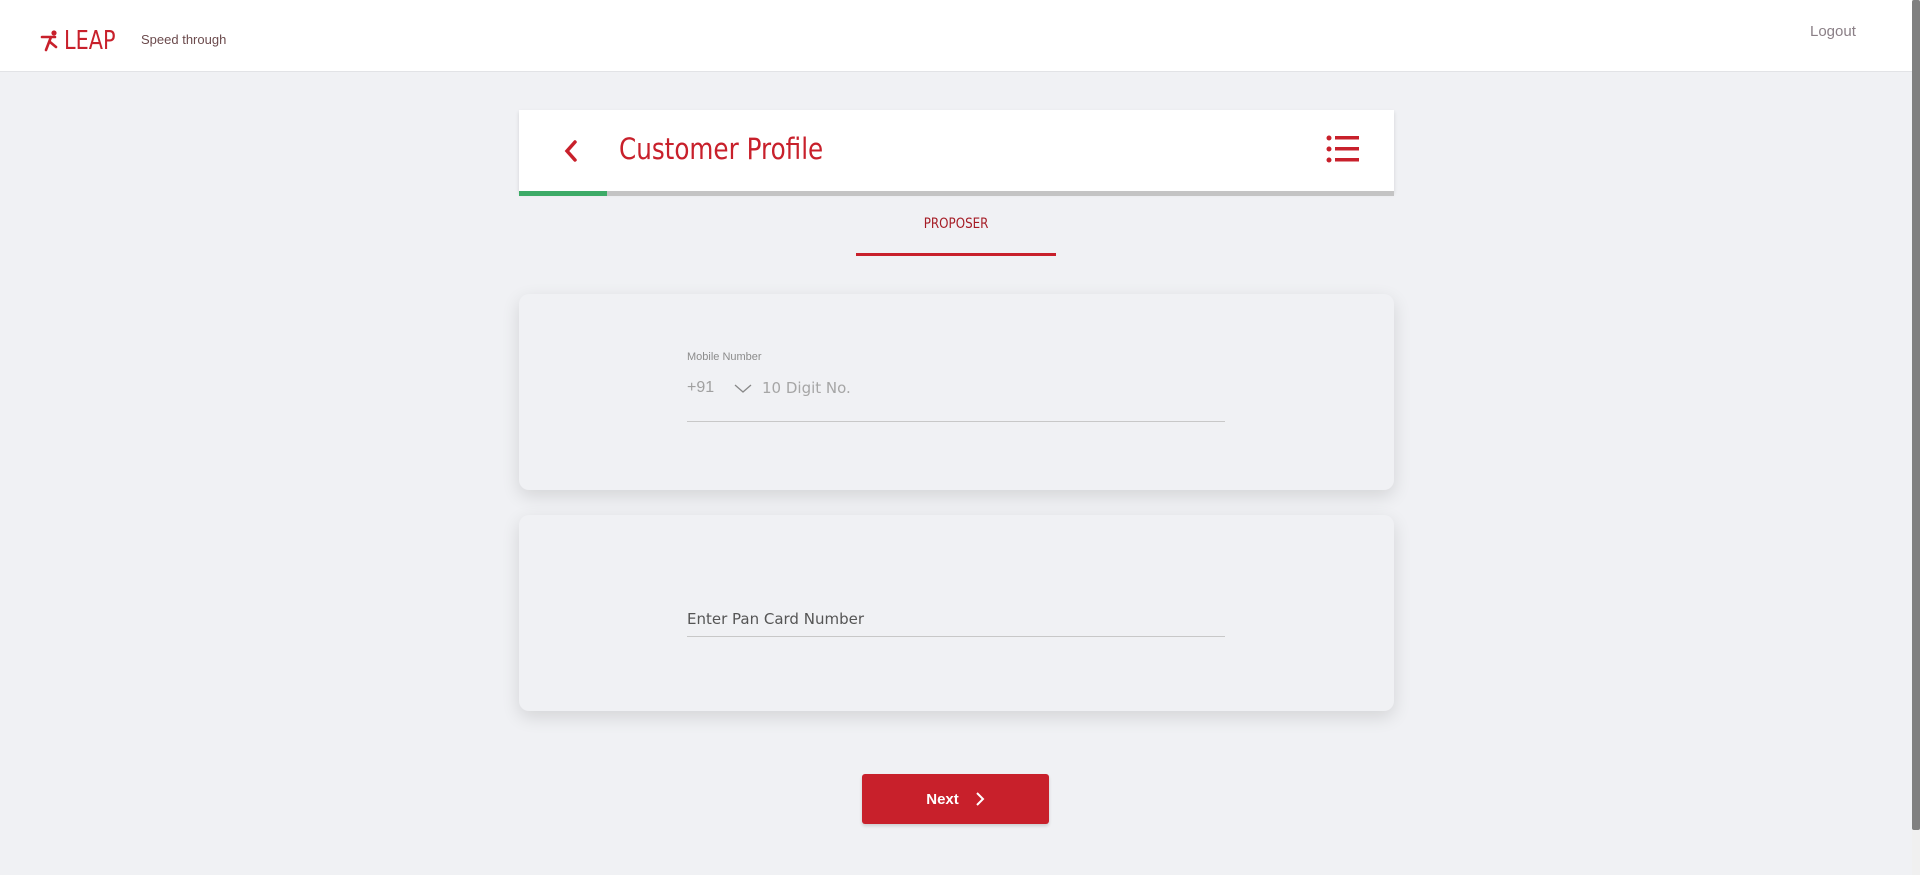 The image size is (1920, 875). What do you see at coordinates (956, 153) in the screenshot?
I see `page-header-card: Customer Profile` at bounding box center [956, 153].